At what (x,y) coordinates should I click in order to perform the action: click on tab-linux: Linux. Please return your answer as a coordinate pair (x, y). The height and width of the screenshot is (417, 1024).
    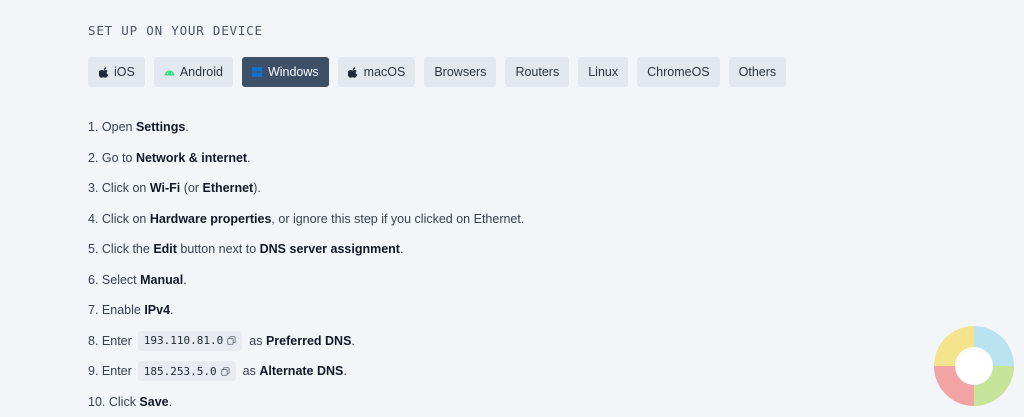
    Looking at the image, I should click on (603, 72).